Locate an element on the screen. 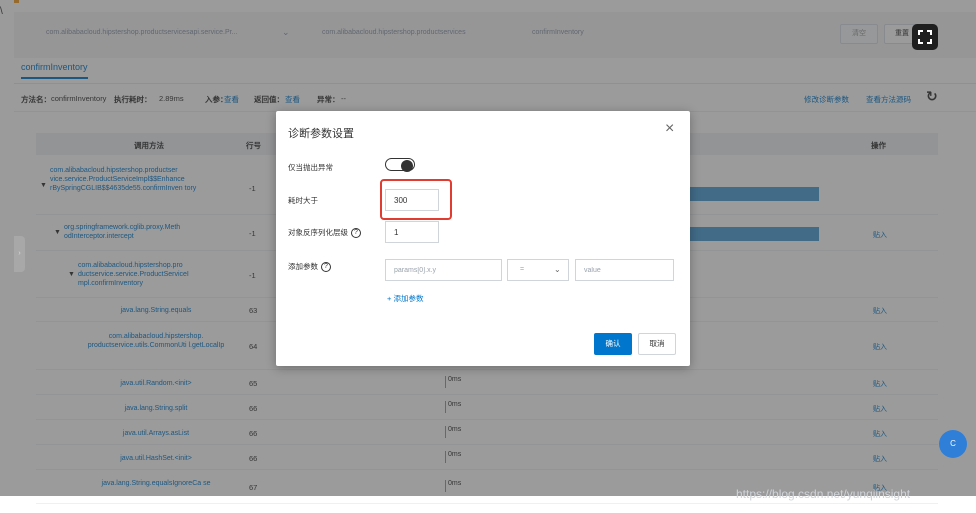 Image resolution: width=976 pixels, height=513 pixels. fullscreen-button is located at coordinates (925, 37).